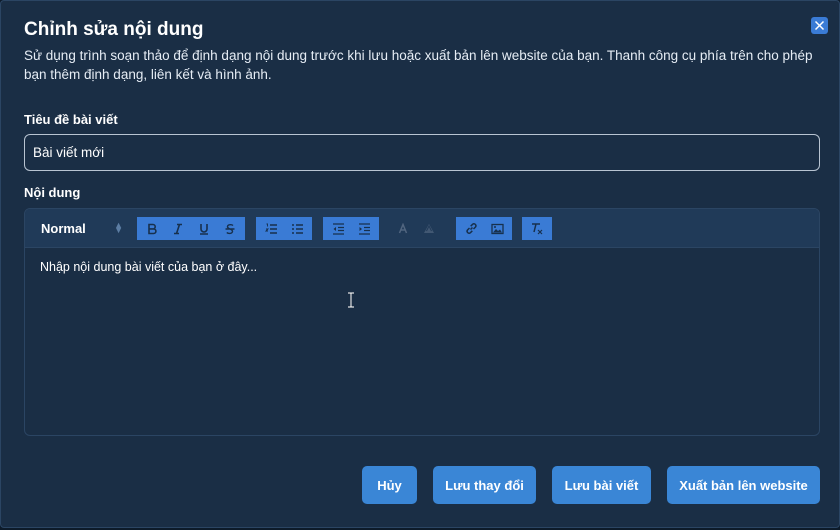  I want to click on indent-icon, so click(364, 228).